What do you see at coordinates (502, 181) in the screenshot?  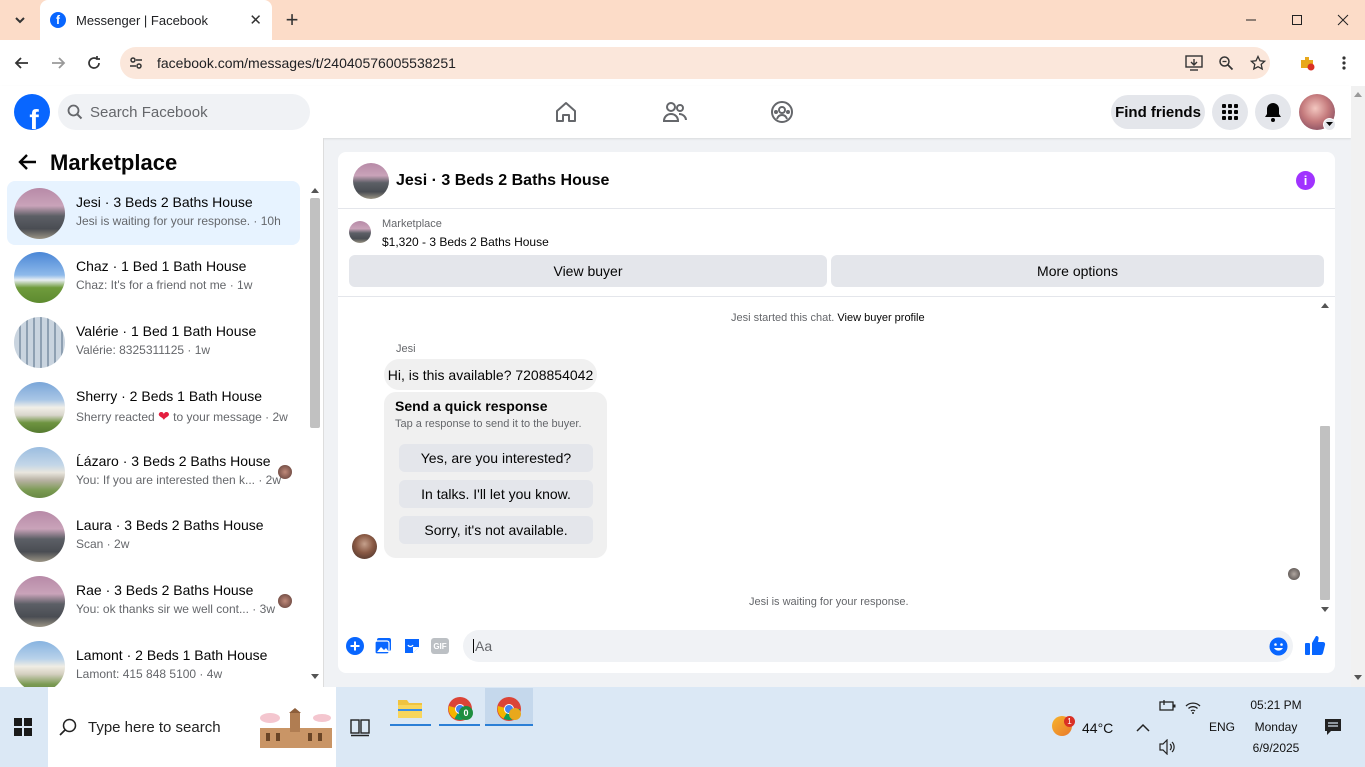 I see `chat-title: Jesi · 3 Beds 2 Baths House` at bounding box center [502, 181].